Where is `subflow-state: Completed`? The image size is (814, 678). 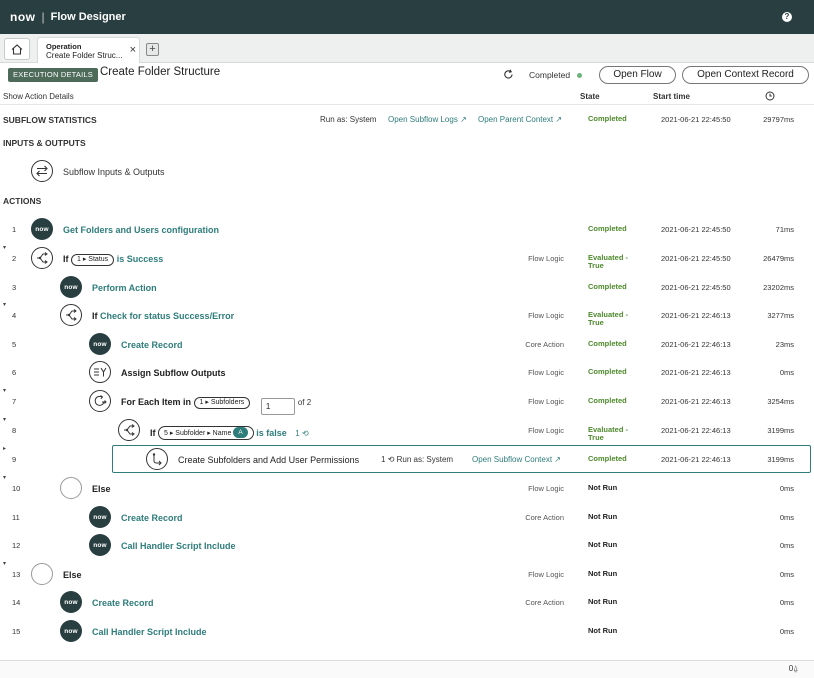
subflow-state: Completed is located at coordinates (607, 118).